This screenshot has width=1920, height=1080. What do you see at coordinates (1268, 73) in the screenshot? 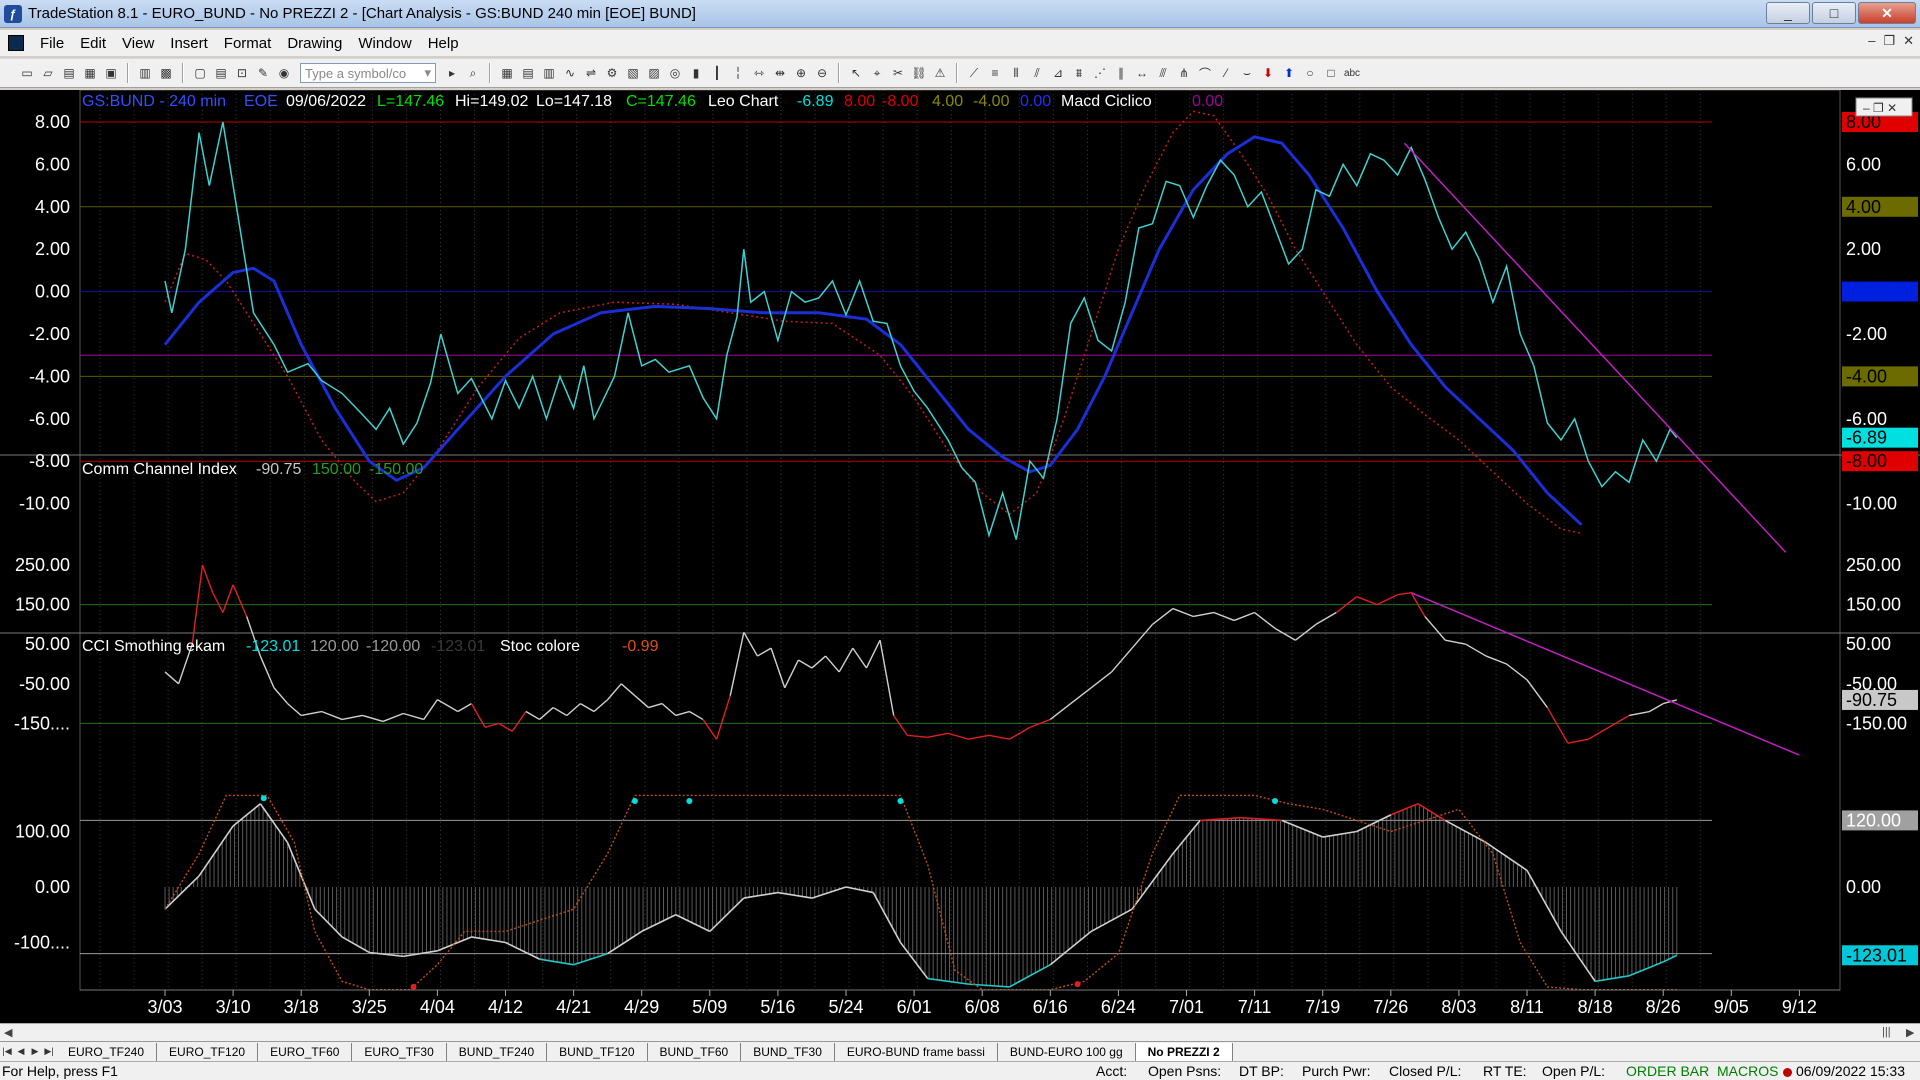
I see `arrow-down-icon: ⬇` at bounding box center [1268, 73].